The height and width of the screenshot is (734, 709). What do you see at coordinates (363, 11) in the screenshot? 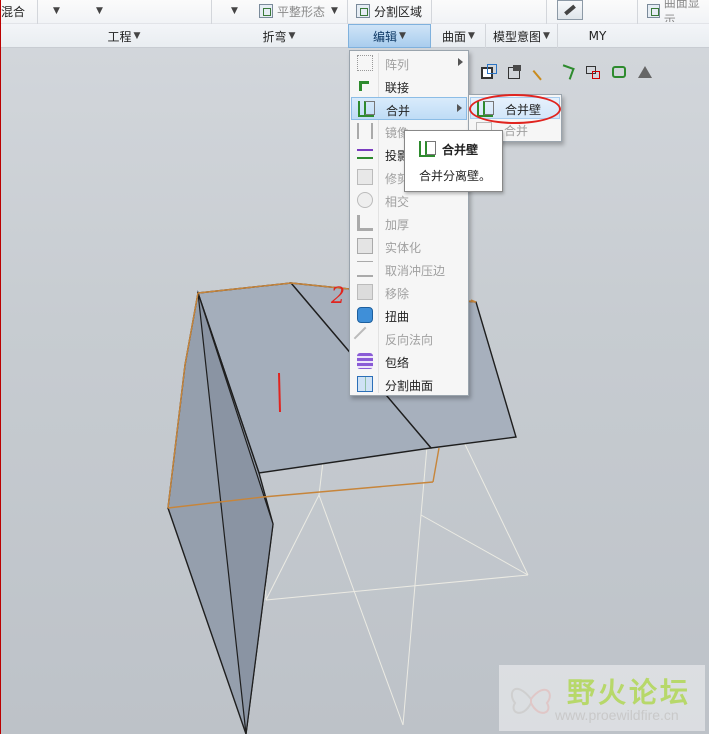
I see `split-region-icon` at bounding box center [363, 11].